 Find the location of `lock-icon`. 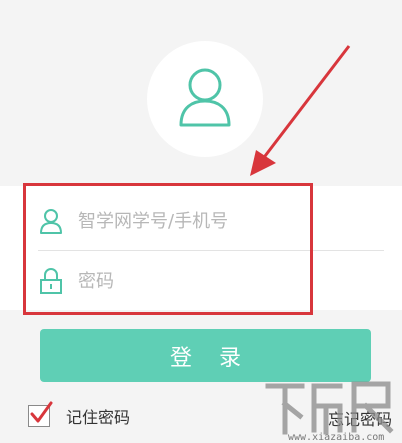

lock-icon is located at coordinates (51, 281).